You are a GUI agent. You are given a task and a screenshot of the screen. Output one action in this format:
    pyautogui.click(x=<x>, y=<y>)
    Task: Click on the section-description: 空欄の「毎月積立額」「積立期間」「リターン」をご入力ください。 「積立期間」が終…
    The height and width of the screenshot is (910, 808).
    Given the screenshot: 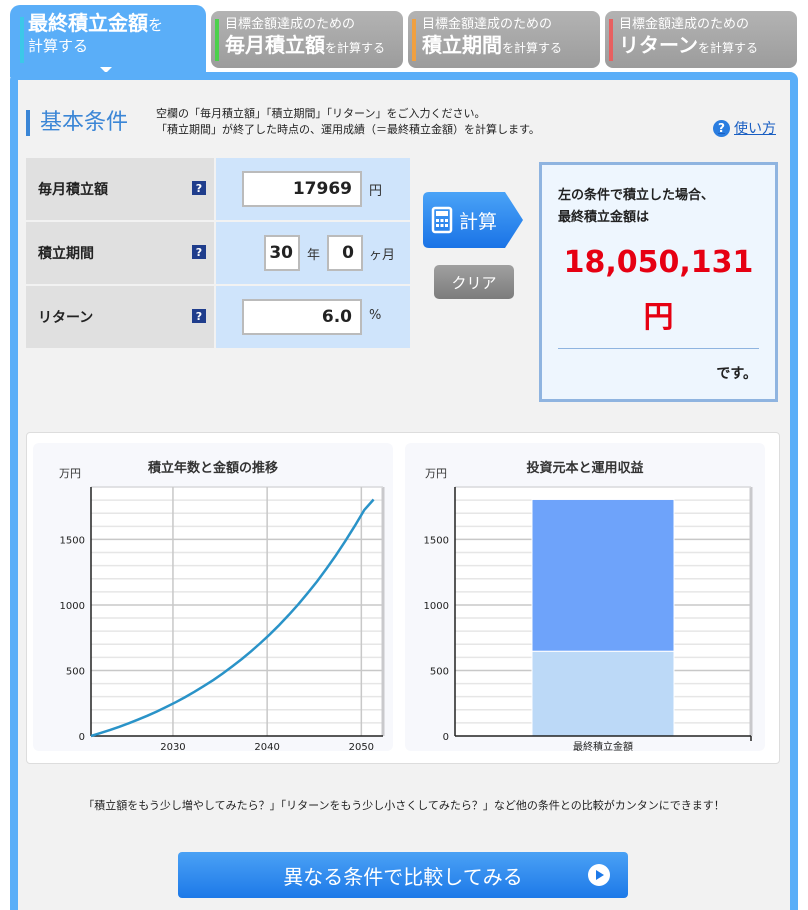 What is the action you would take?
    pyautogui.click(x=348, y=122)
    